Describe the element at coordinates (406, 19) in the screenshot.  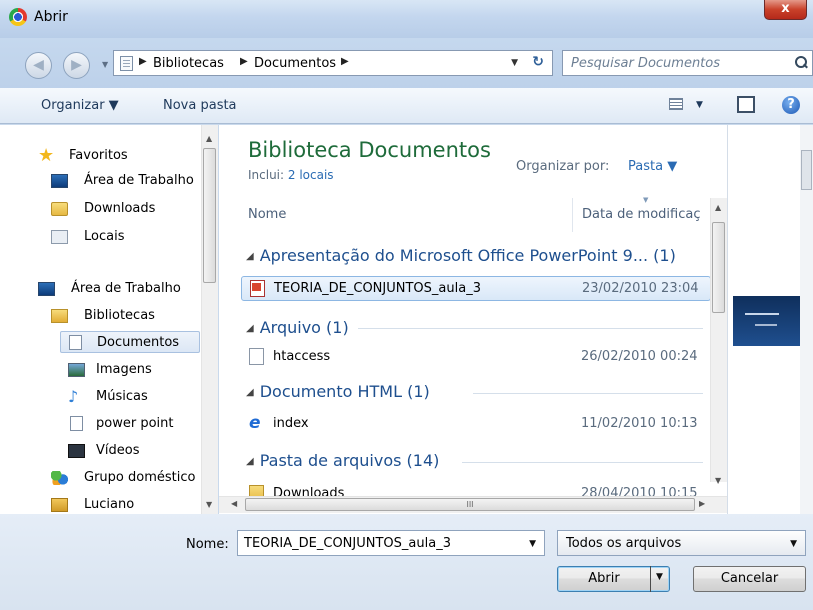
I see `title-bar` at that location.